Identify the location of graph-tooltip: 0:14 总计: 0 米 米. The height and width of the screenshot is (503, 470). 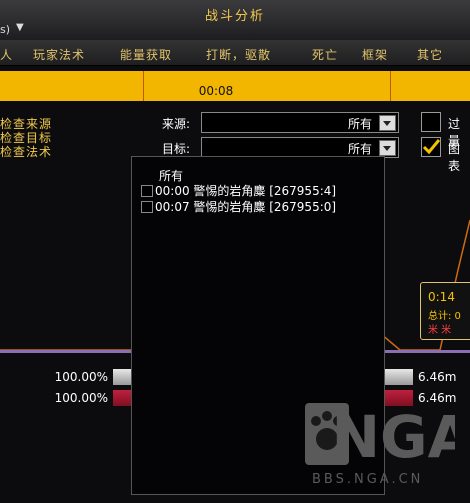
(445, 311).